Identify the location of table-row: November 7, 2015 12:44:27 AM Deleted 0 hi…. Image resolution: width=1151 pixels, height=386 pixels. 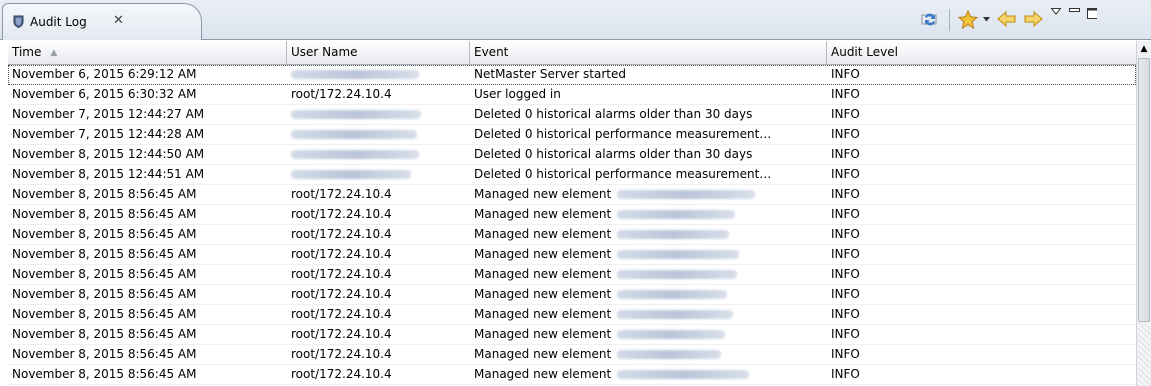
(572, 115).